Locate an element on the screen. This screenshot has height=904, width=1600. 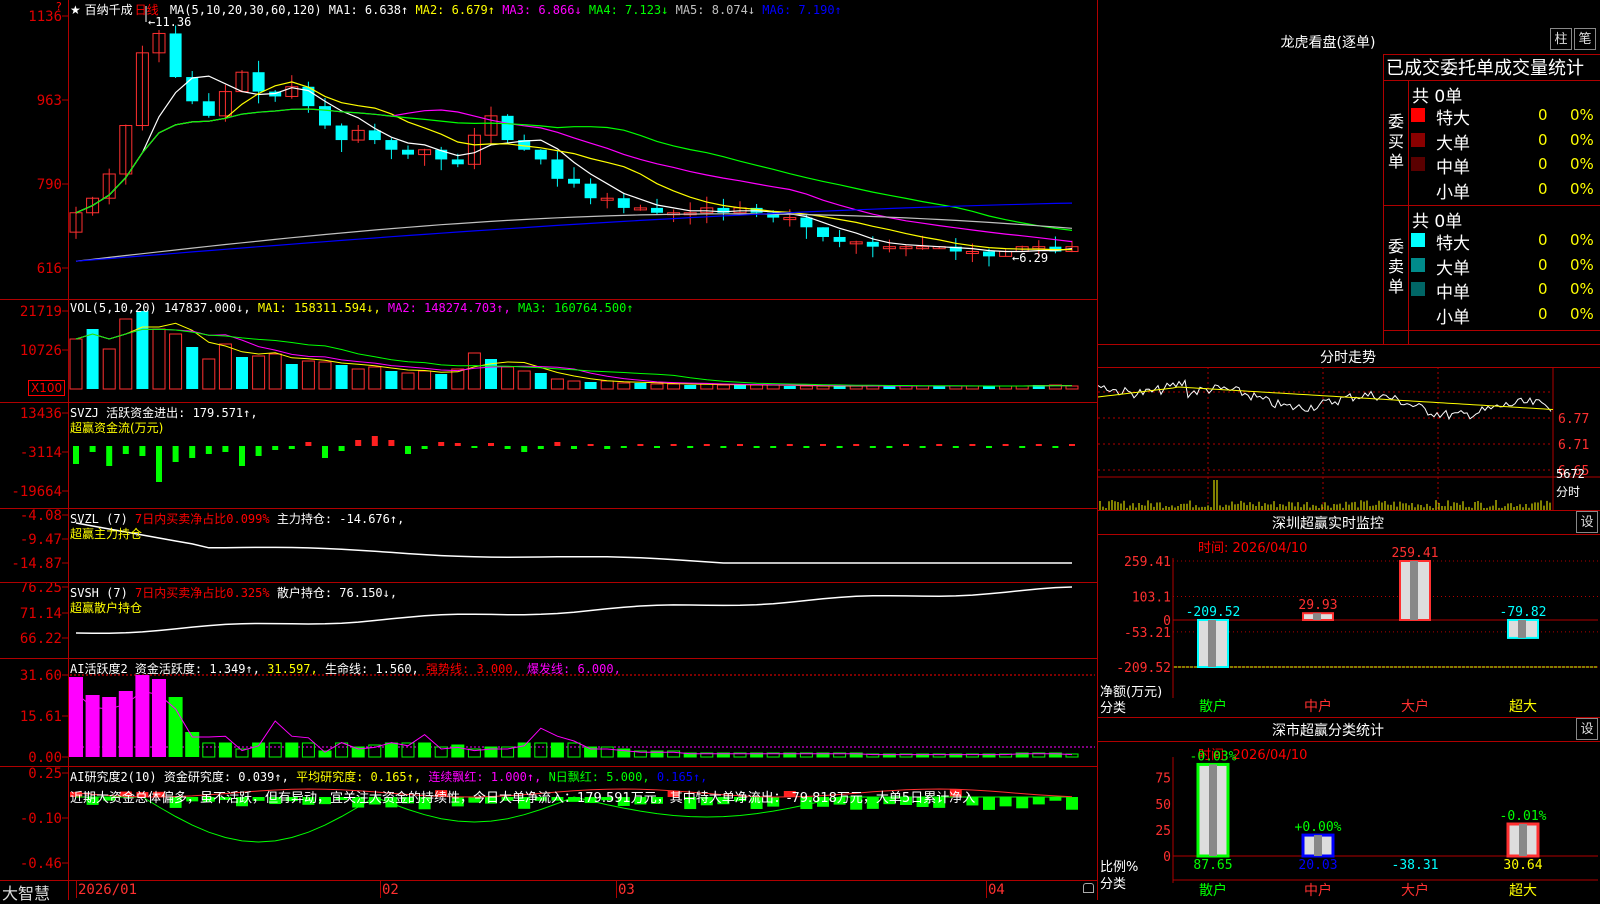
ma-item-2: MA3: 6.866↓ is located at coordinates (538, 10).